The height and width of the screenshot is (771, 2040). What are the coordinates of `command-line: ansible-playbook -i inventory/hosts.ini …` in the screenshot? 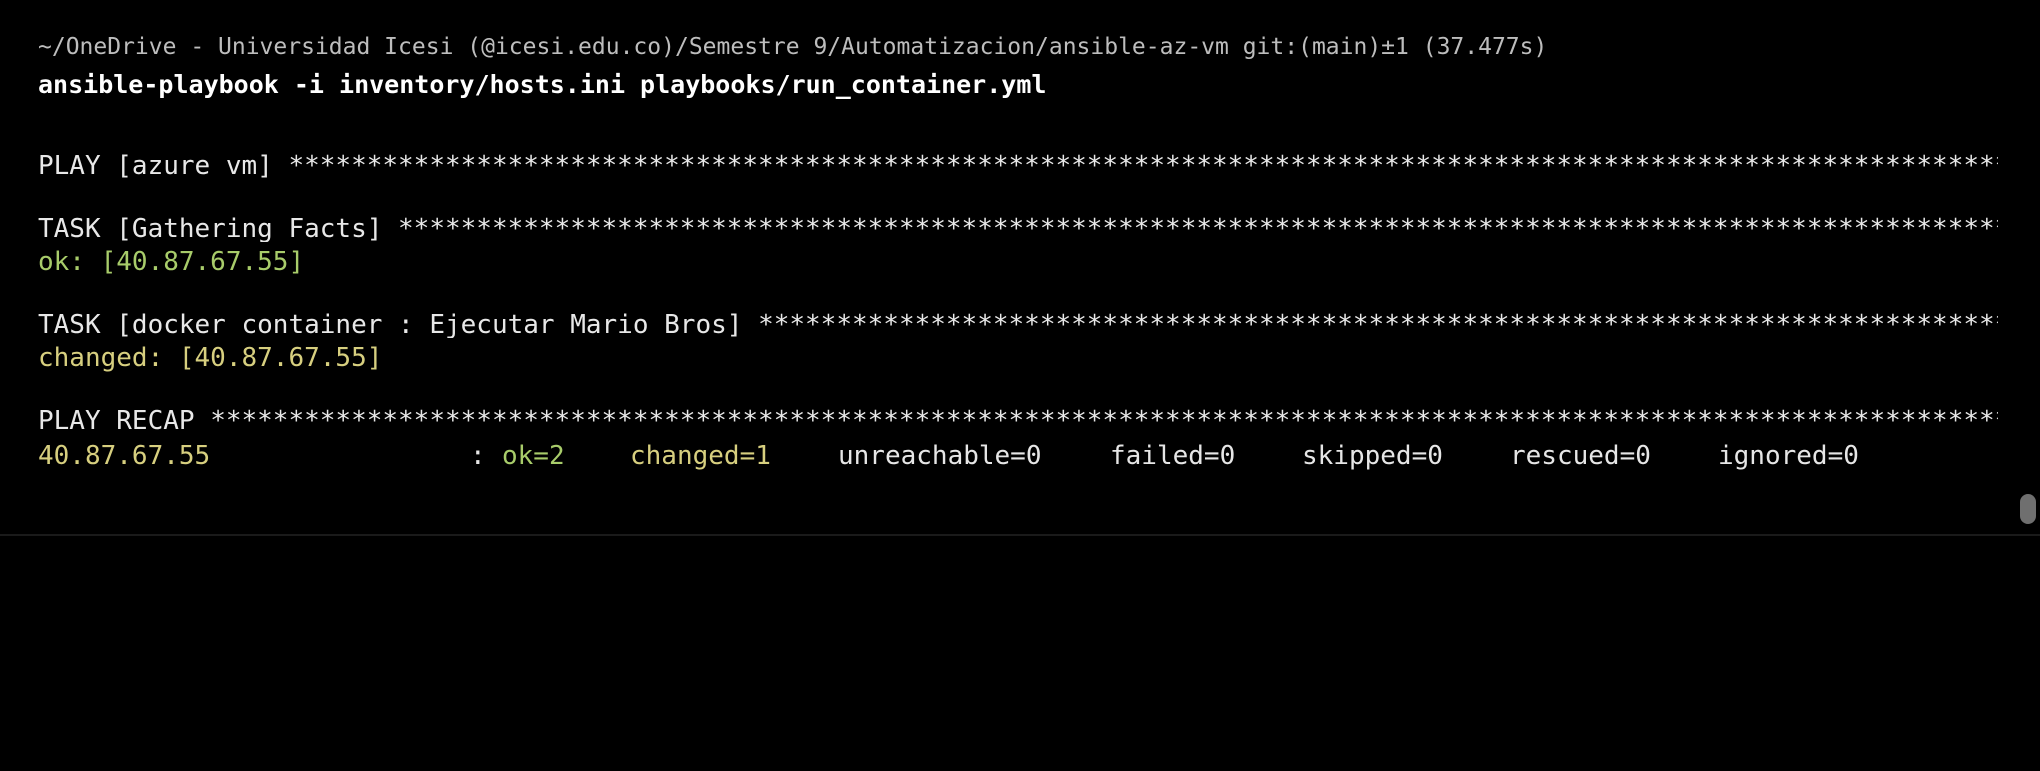 It's located at (542, 84).